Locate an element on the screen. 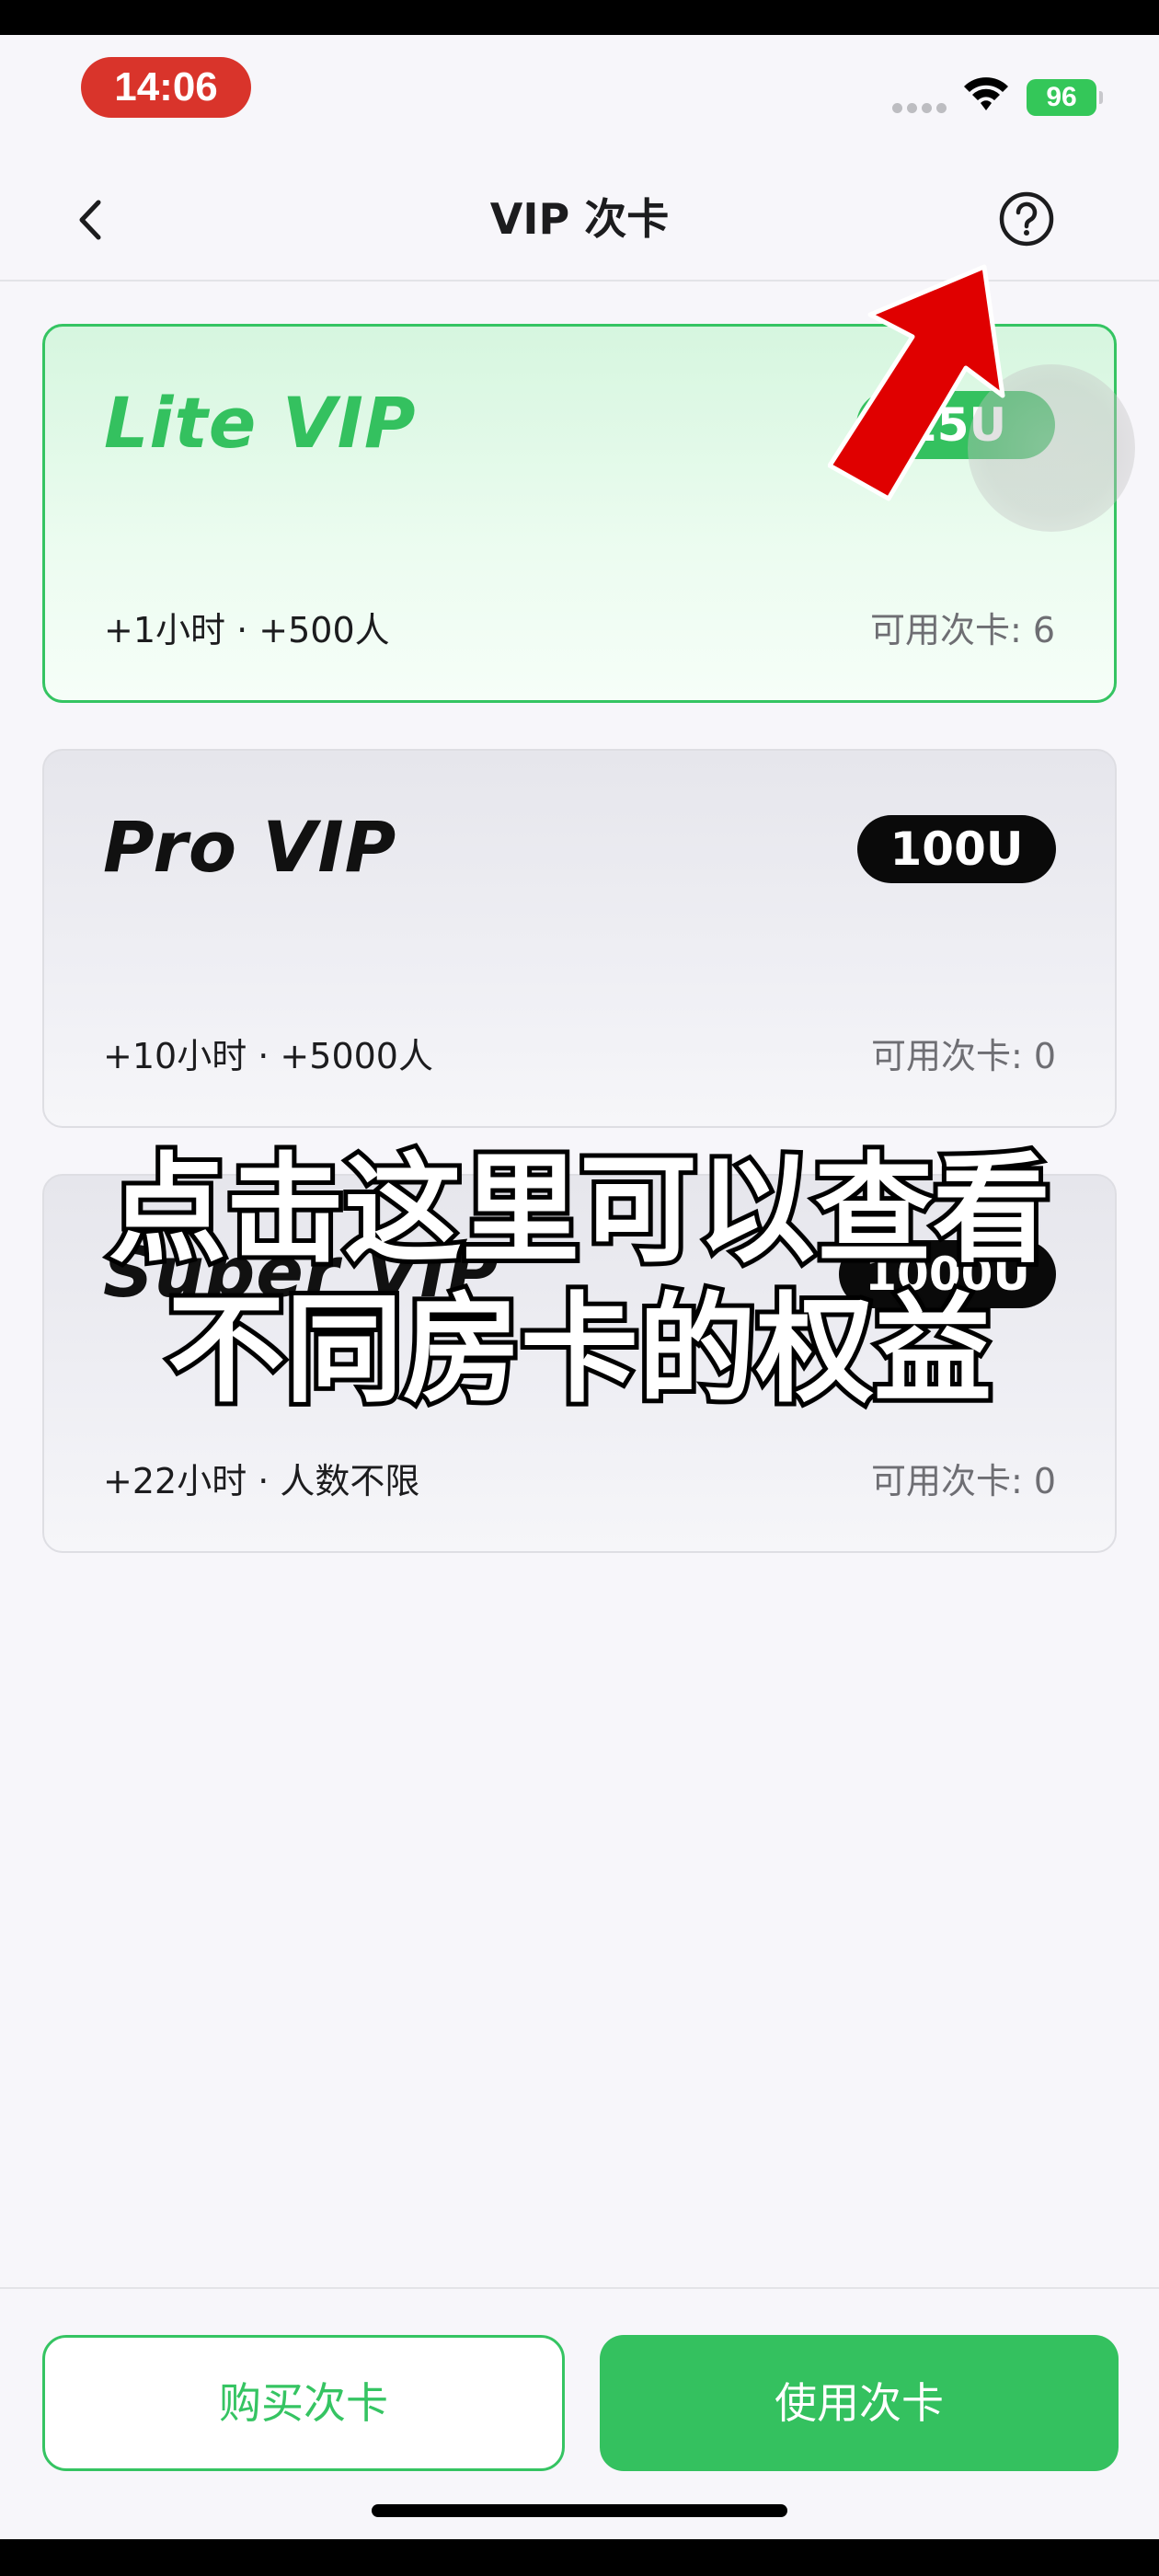 This screenshot has width=1159, height=2576. bottom-divider is located at coordinates (579, 2288).